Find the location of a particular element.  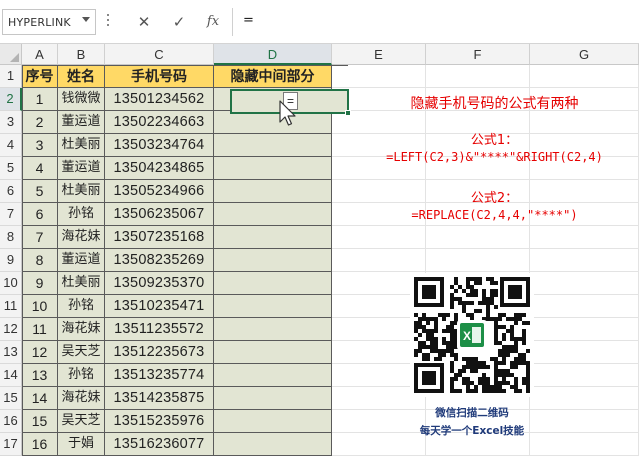

table-cell: 13 is located at coordinates (40, 375).